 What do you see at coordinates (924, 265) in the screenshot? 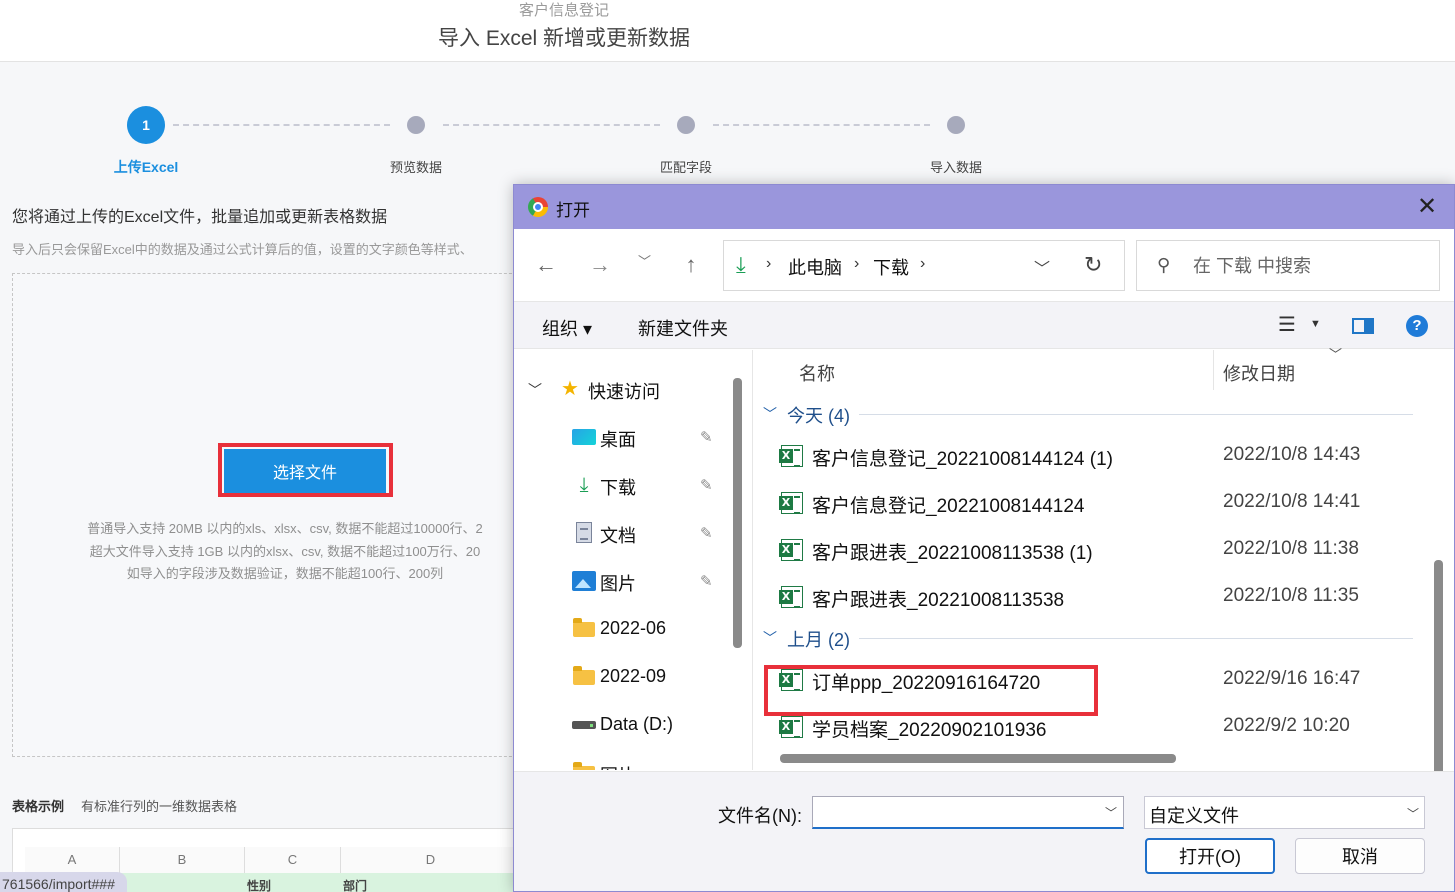
I see `address-bar: ⤓ › 此电脑 › 下载 › ﹀ ↻` at bounding box center [924, 265].